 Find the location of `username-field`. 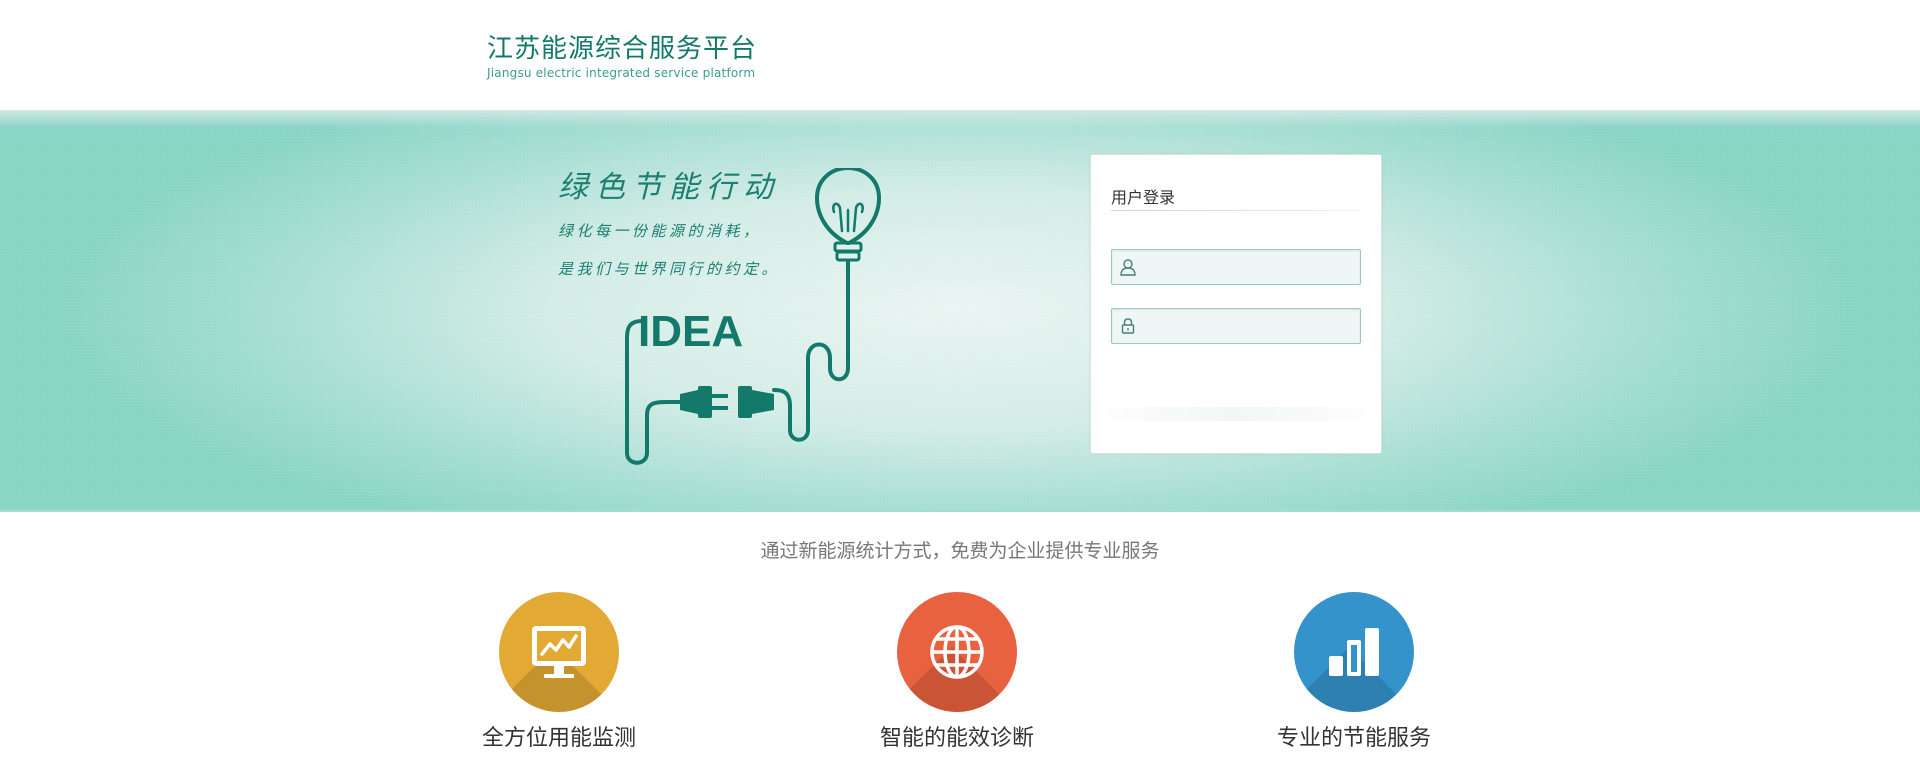

username-field is located at coordinates (1236, 267).